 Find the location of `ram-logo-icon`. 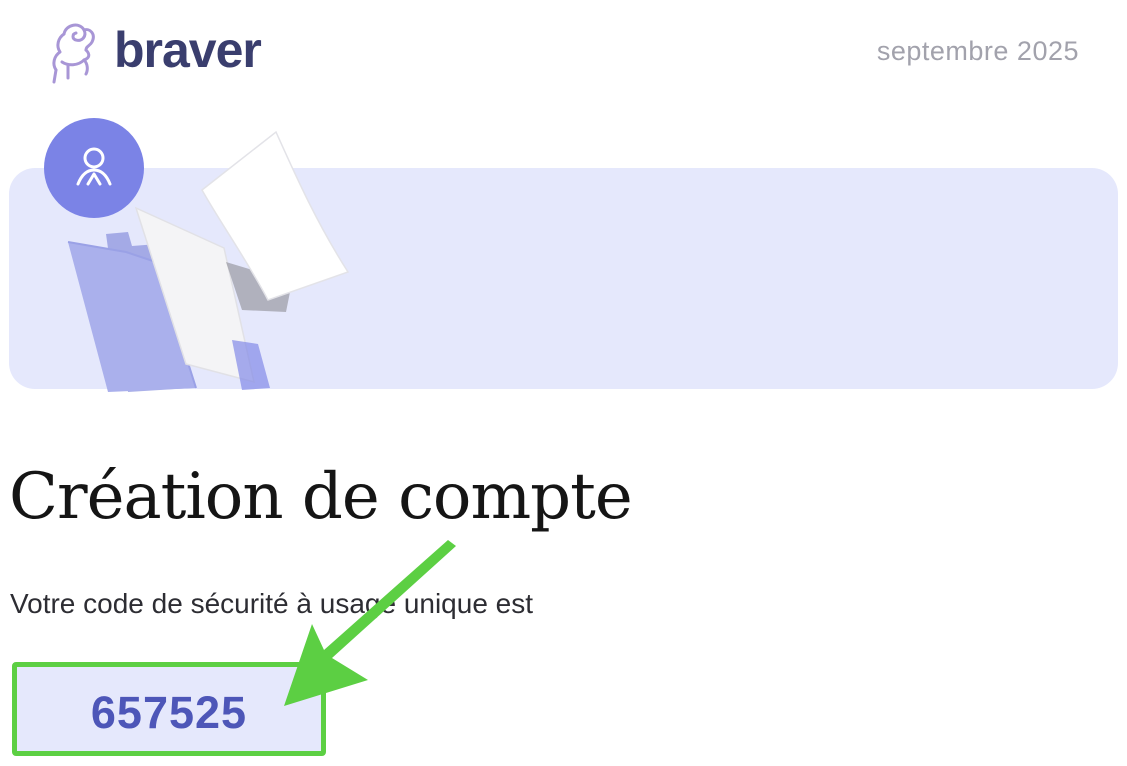

ram-logo-icon is located at coordinates (73, 53).